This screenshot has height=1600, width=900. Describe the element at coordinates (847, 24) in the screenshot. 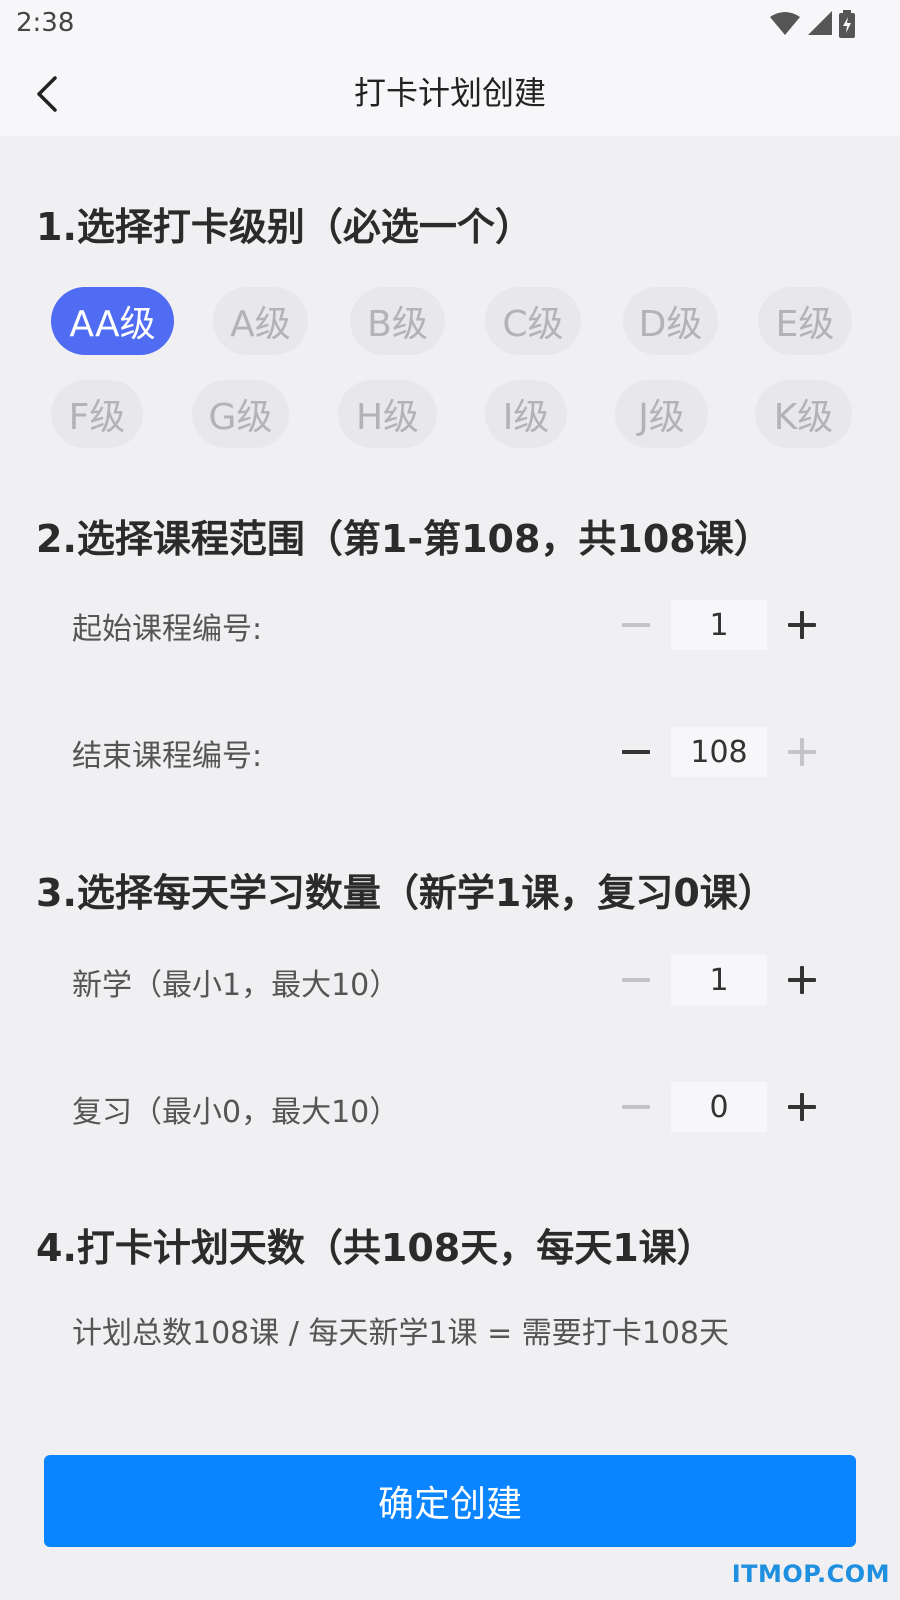

I see `battery-icon` at that location.